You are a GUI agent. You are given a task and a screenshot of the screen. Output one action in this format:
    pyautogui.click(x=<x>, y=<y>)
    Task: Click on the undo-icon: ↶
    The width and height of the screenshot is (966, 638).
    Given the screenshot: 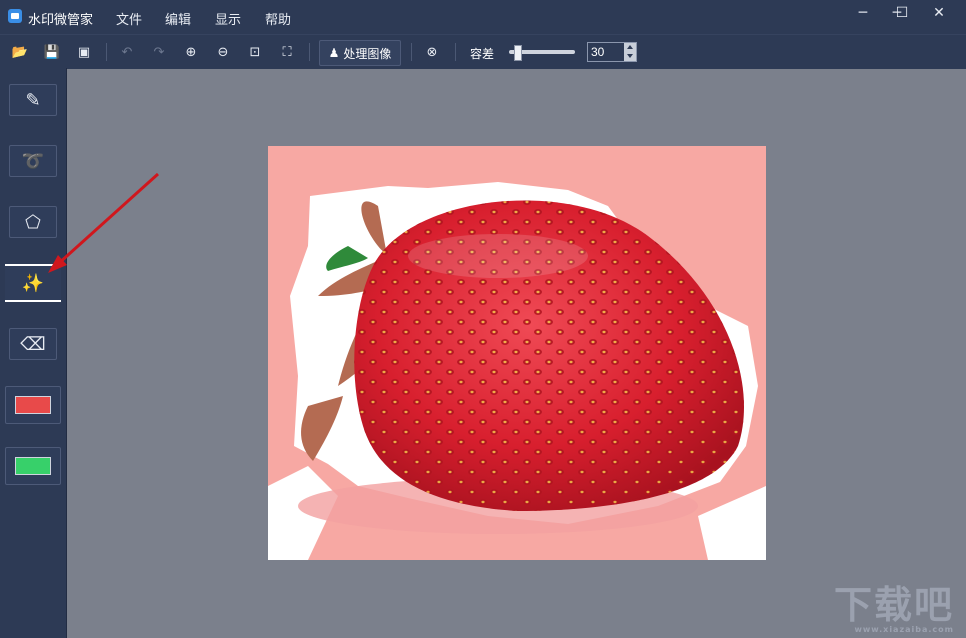 What is the action you would take?
    pyautogui.click(x=127, y=52)
    